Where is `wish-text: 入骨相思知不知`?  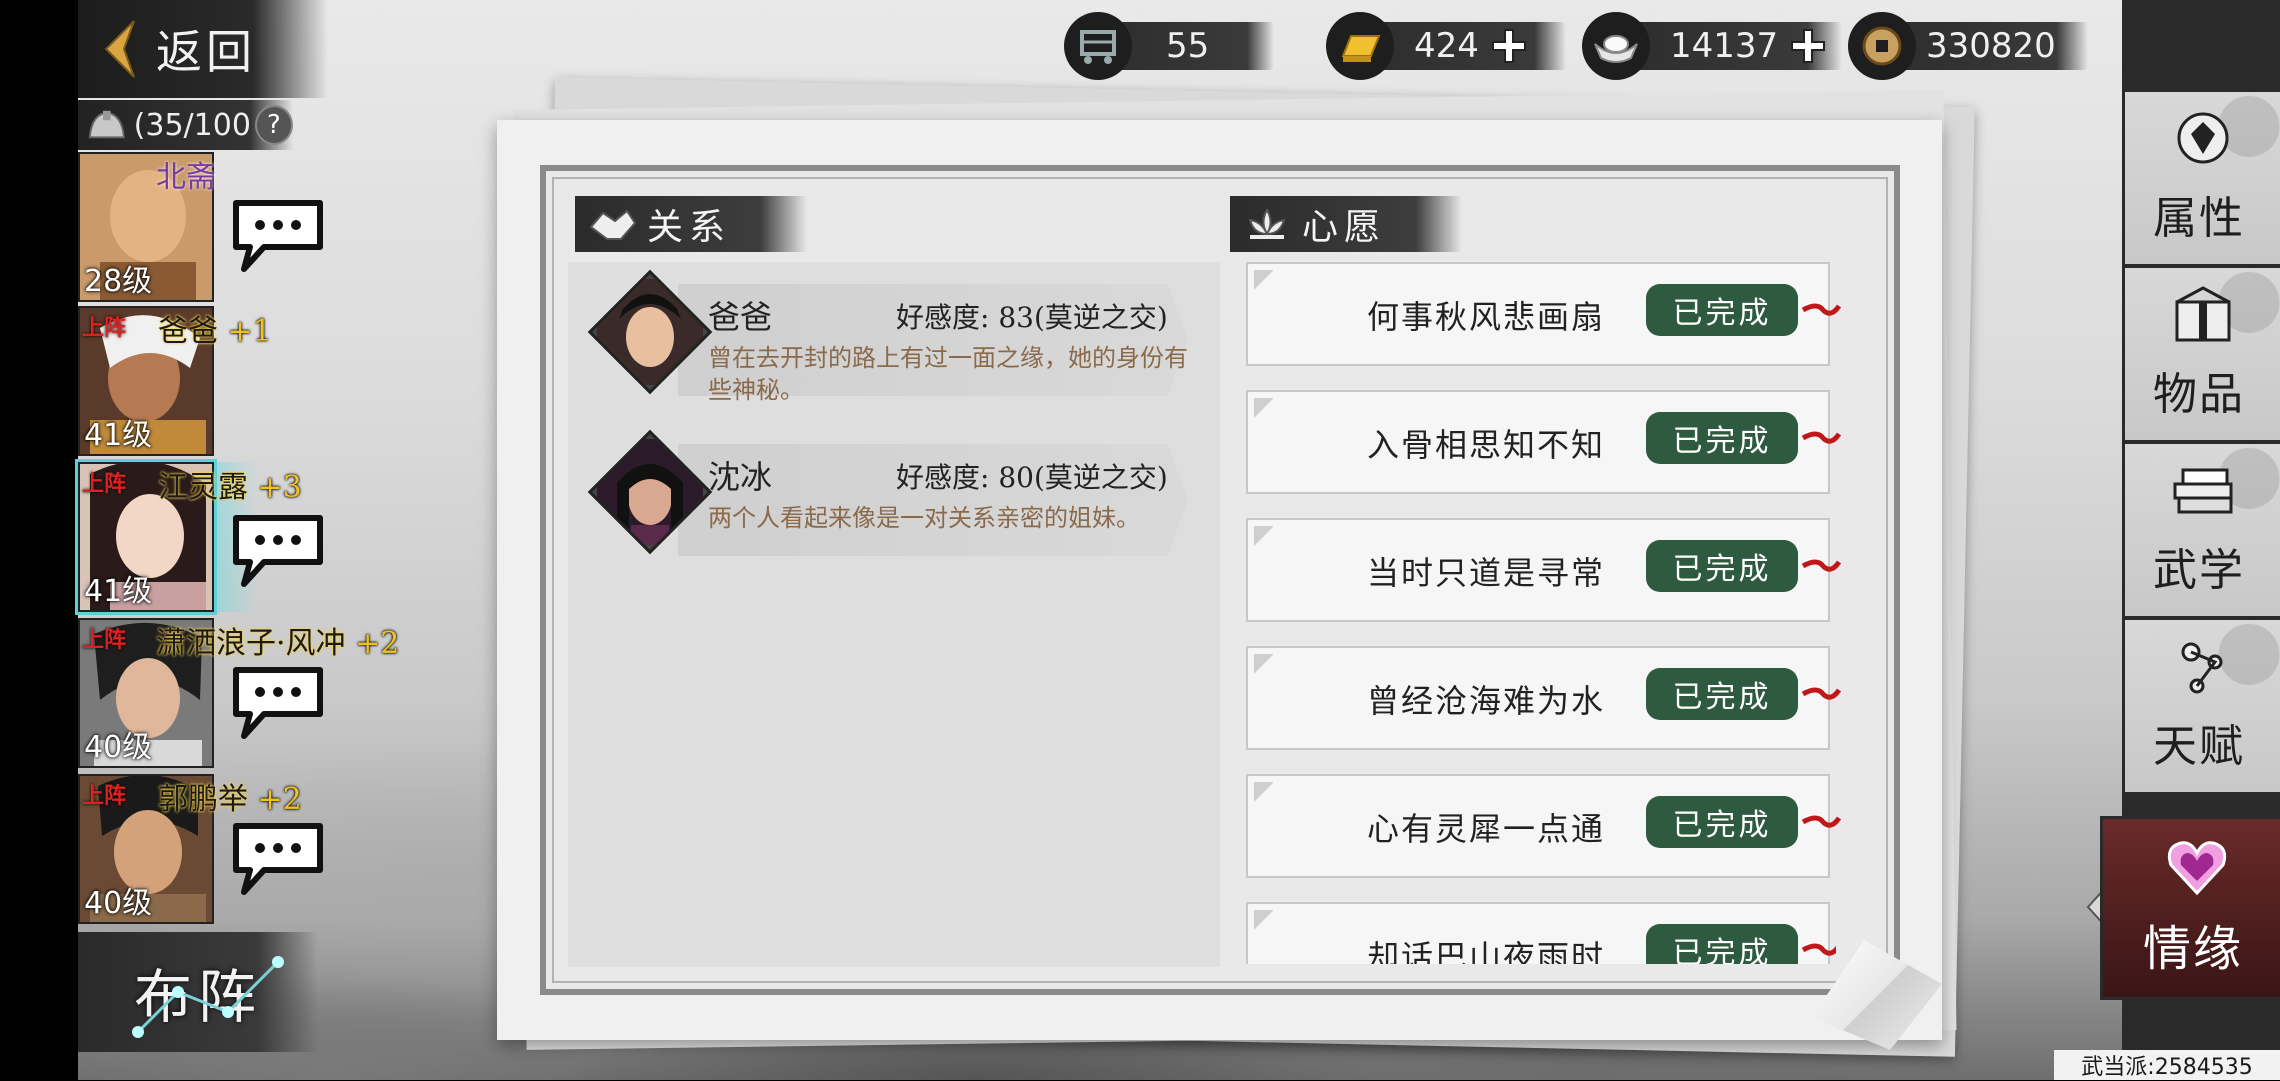
wish-text: 入骨相思知不知 is located at coordinates (1485, 445).